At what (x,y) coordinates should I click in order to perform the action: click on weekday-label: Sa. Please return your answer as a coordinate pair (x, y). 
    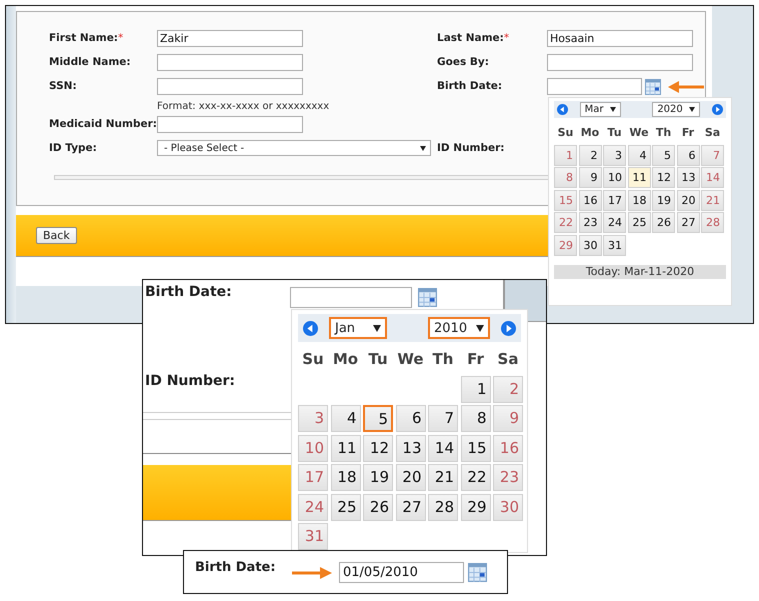
    Looking at the image, I should click on (713, 133).